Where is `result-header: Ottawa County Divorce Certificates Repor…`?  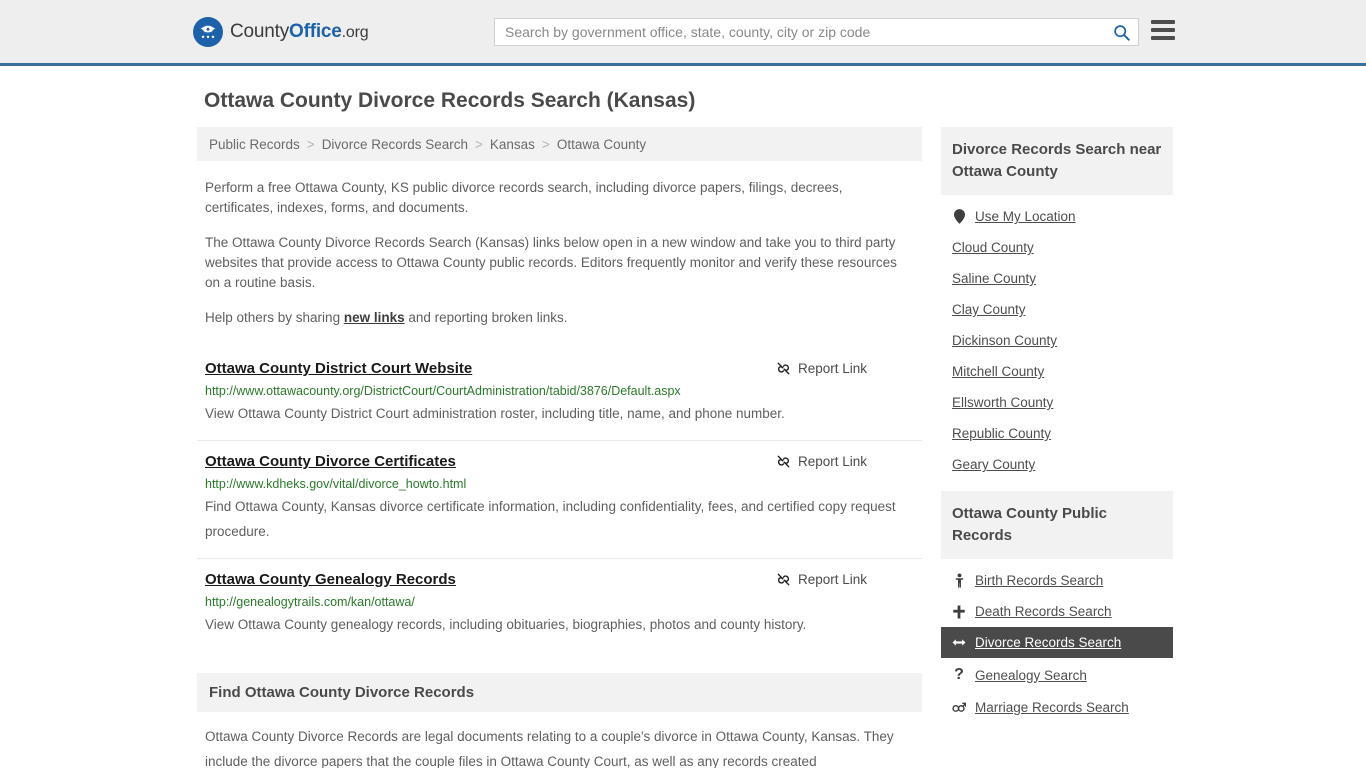
result-header: Ottawa County Divorce Certificates Repor… is located at coordinates (559, 461).